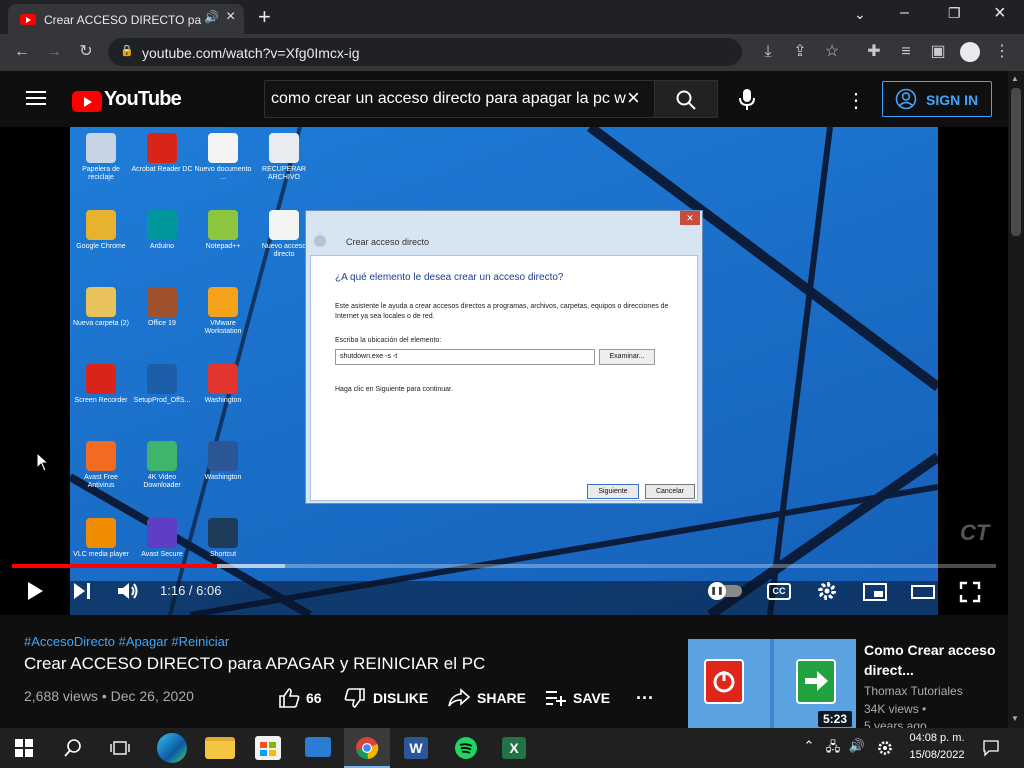  What do you see at coordinates (860, 14) in the screenshot?
I see `tab-search-chevron-icon: ⌄` at bounding box center [860, 14].